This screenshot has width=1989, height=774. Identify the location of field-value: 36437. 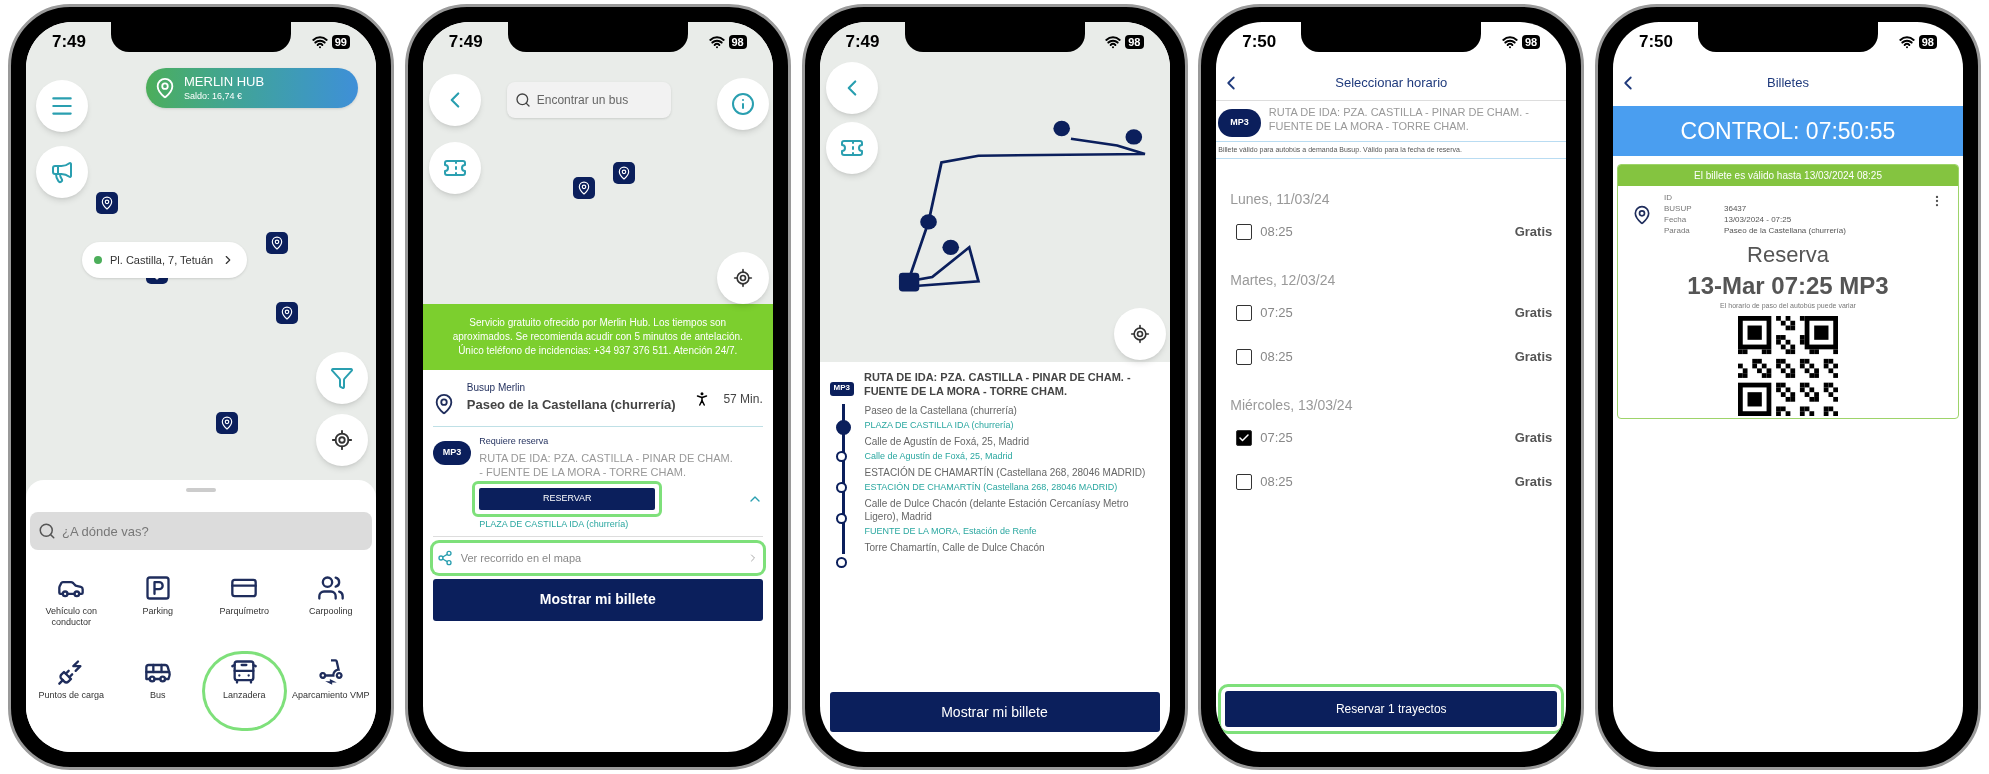
(1736, 208).